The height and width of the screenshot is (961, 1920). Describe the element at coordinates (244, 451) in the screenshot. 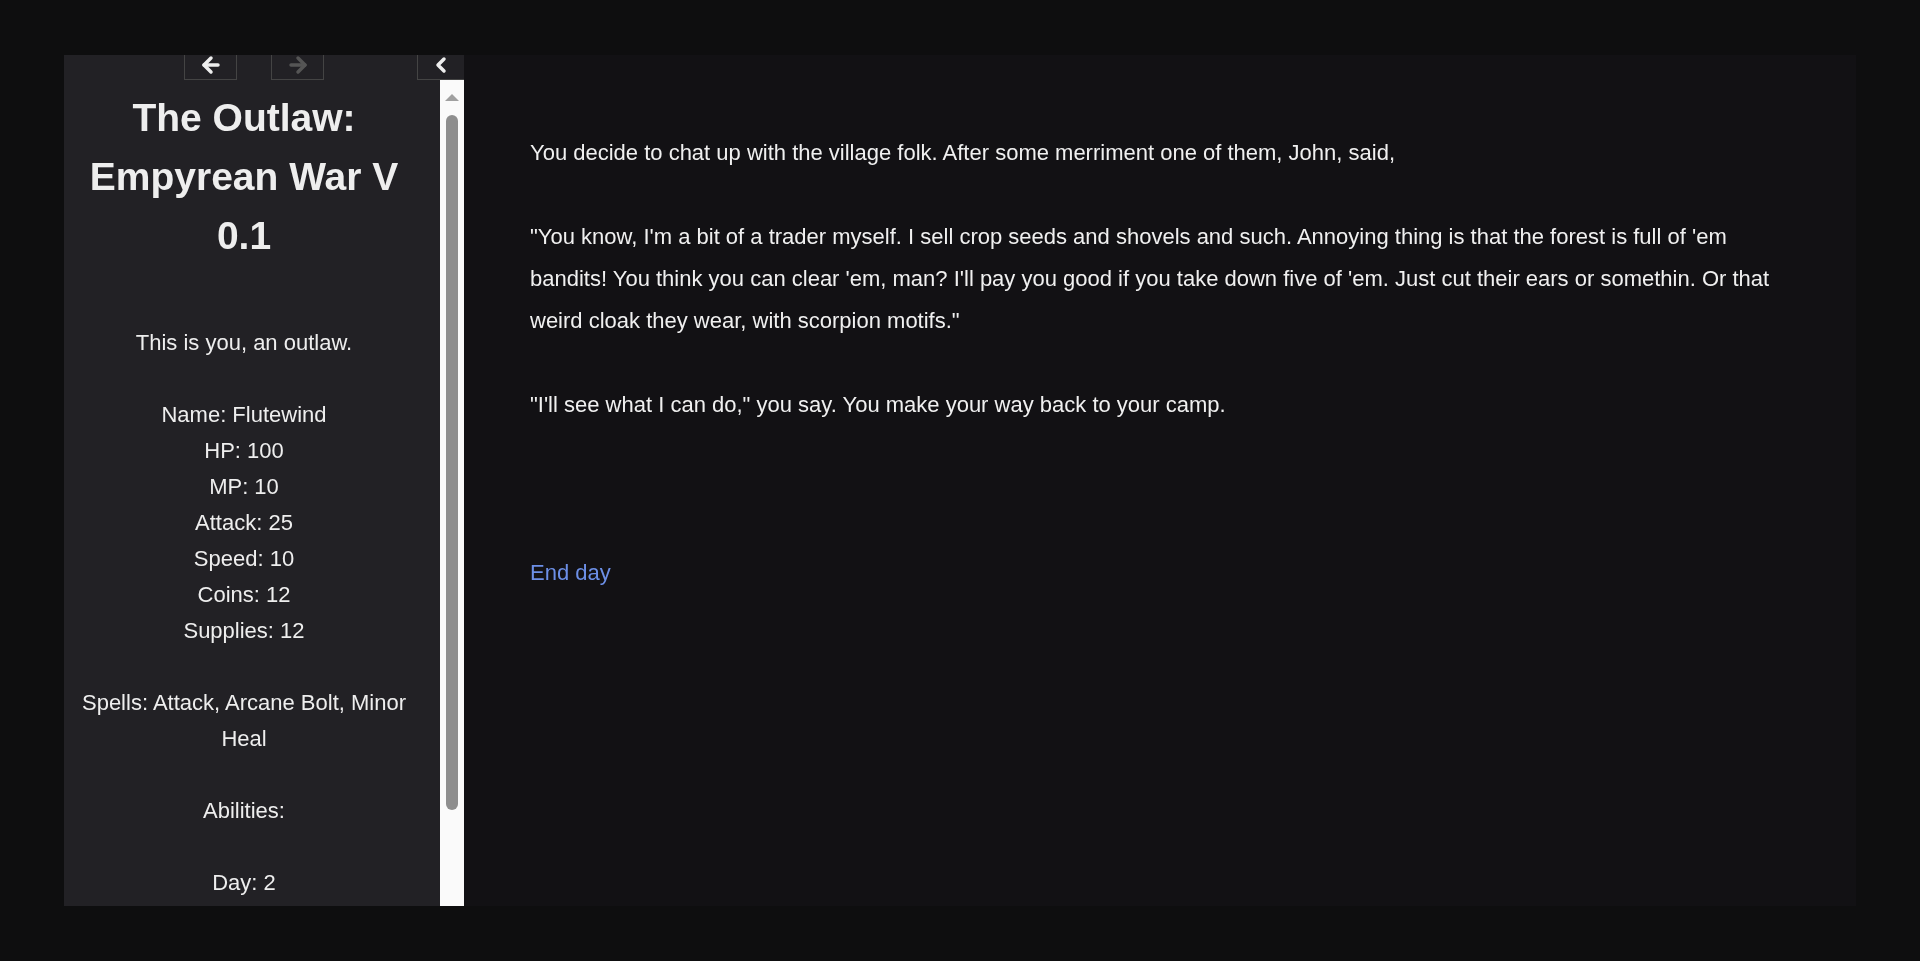

I see `caption-line: HP: 100` at that location.